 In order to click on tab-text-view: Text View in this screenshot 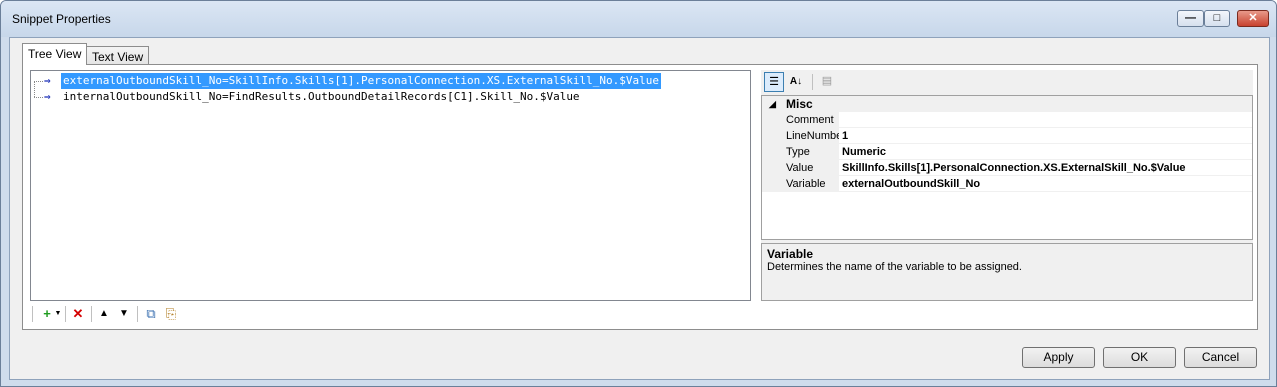, I will do `click(118, 56)`.